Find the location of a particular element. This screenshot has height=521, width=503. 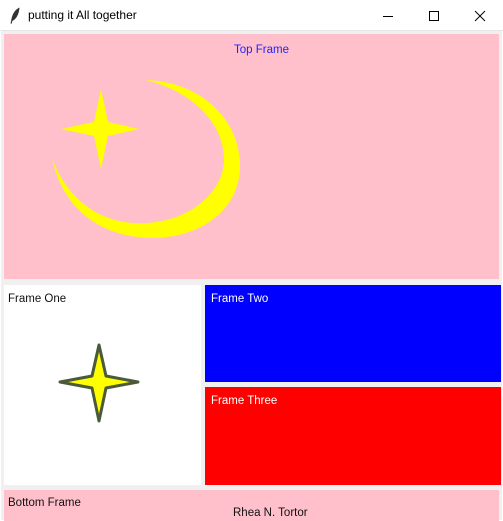

minimize-icon is located at coordinates (388, 16).